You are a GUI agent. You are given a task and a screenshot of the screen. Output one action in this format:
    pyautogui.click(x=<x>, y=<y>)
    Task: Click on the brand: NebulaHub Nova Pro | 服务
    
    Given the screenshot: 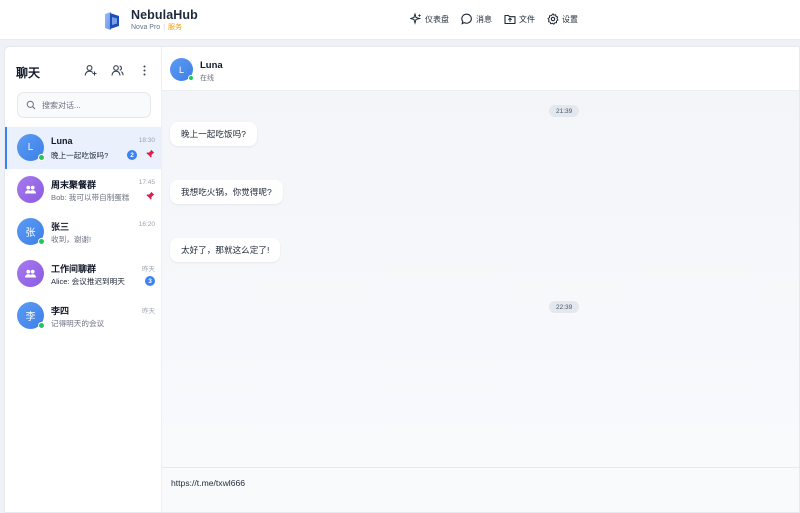 What is the action you would take?
    pyautogui.click(x=149, y=20)
    